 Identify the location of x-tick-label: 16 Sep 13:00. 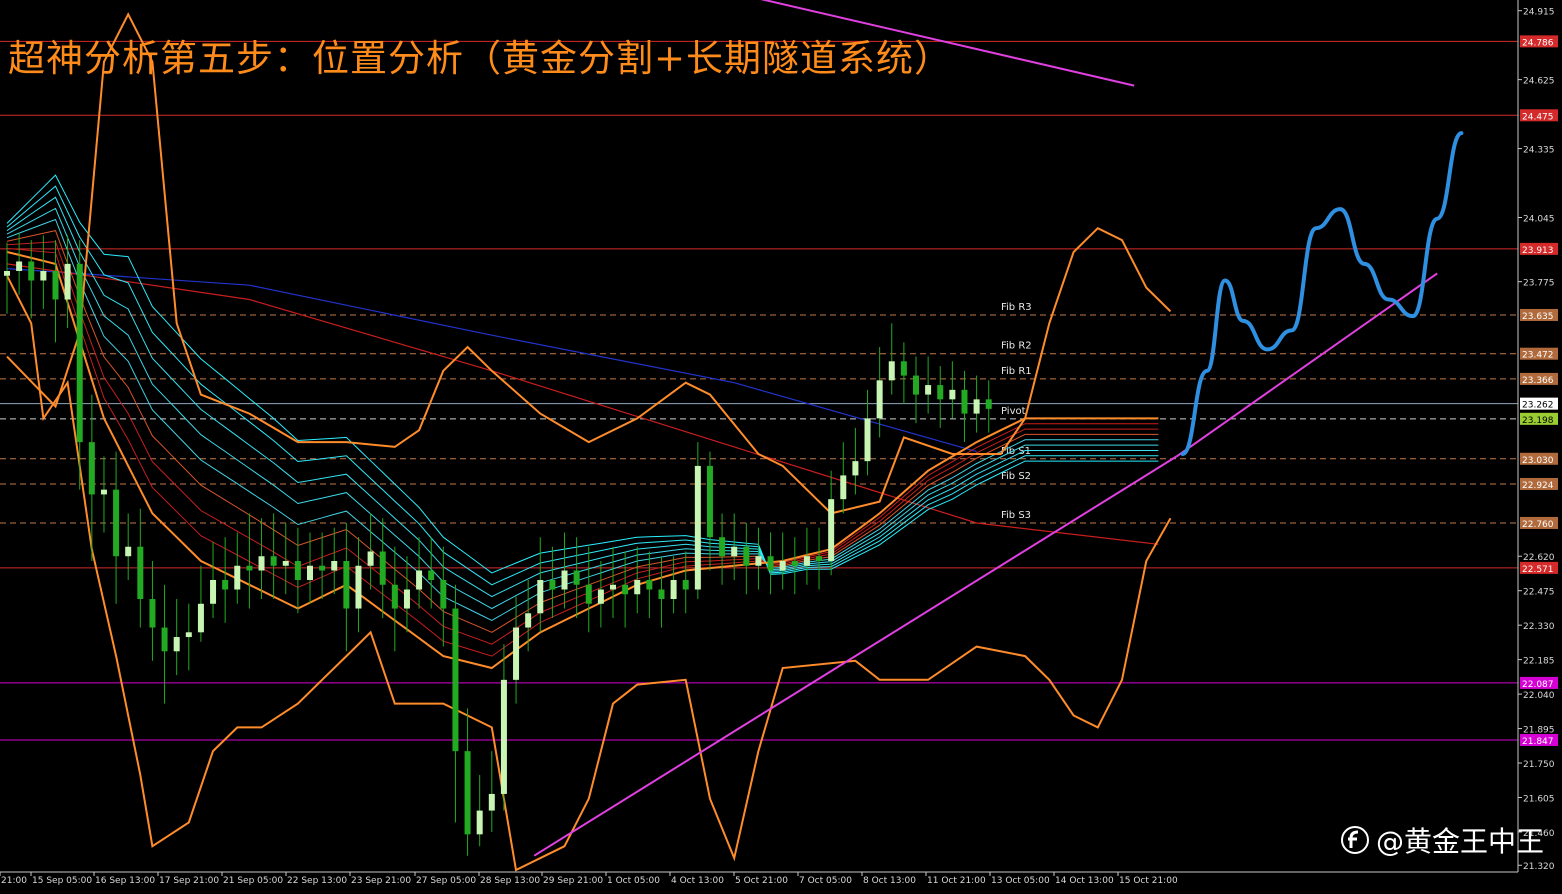
(125, 881).